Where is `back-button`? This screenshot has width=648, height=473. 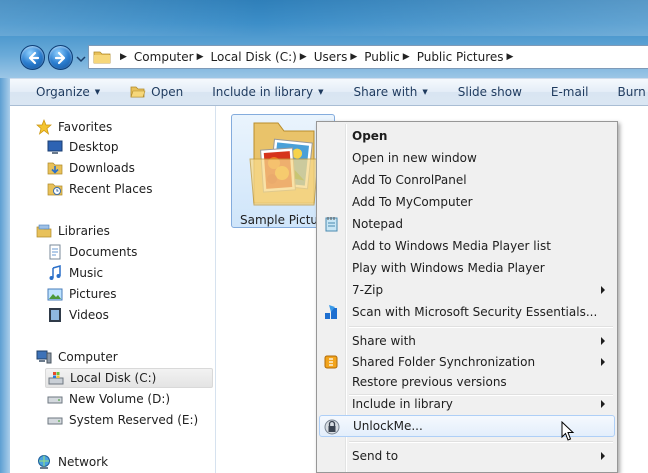
back-button is located at coordinates (32, 57).